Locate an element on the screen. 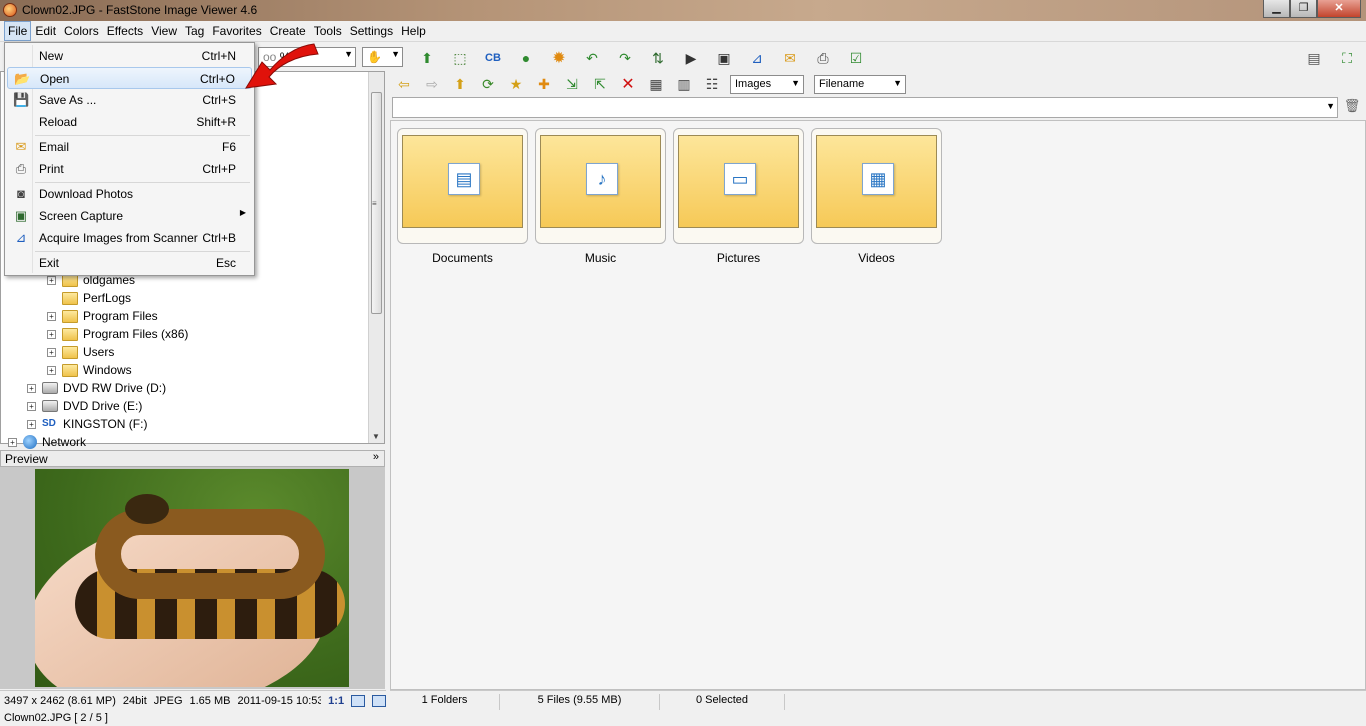 The height and width of the screenshot is (726, 1366). thumbnail-music: ♪ is located at coordinates (600, 186).